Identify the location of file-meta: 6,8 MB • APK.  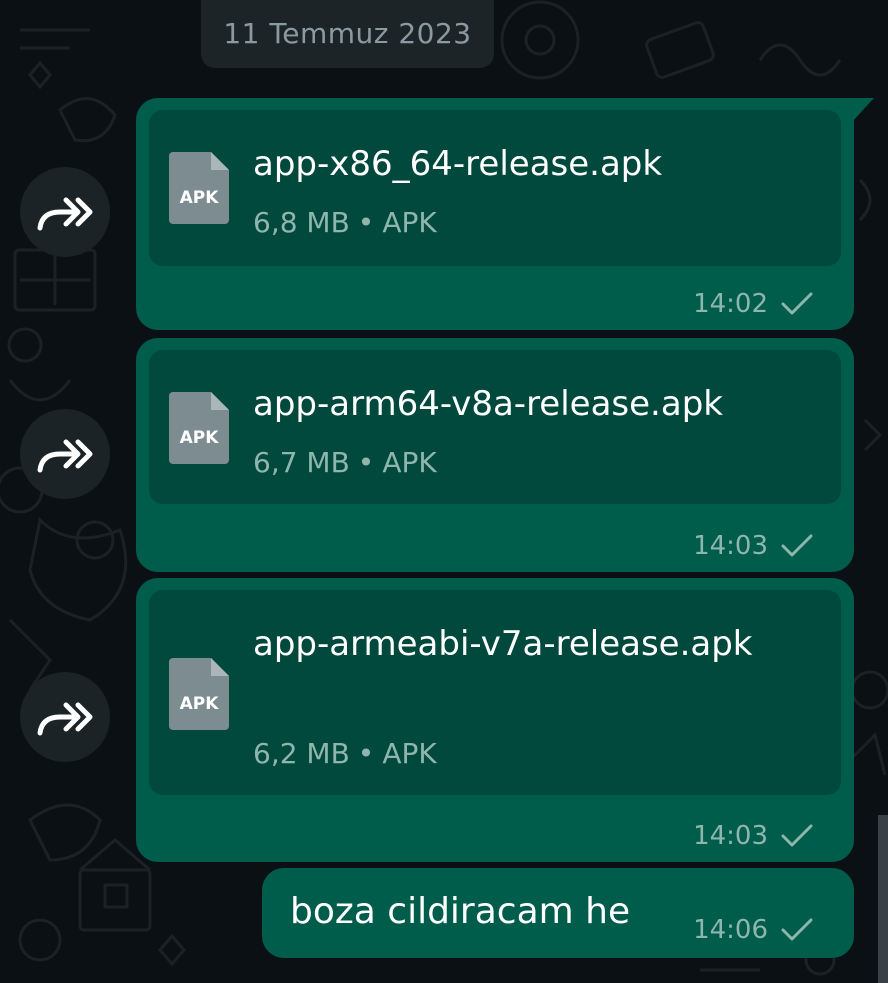
(345, 222).